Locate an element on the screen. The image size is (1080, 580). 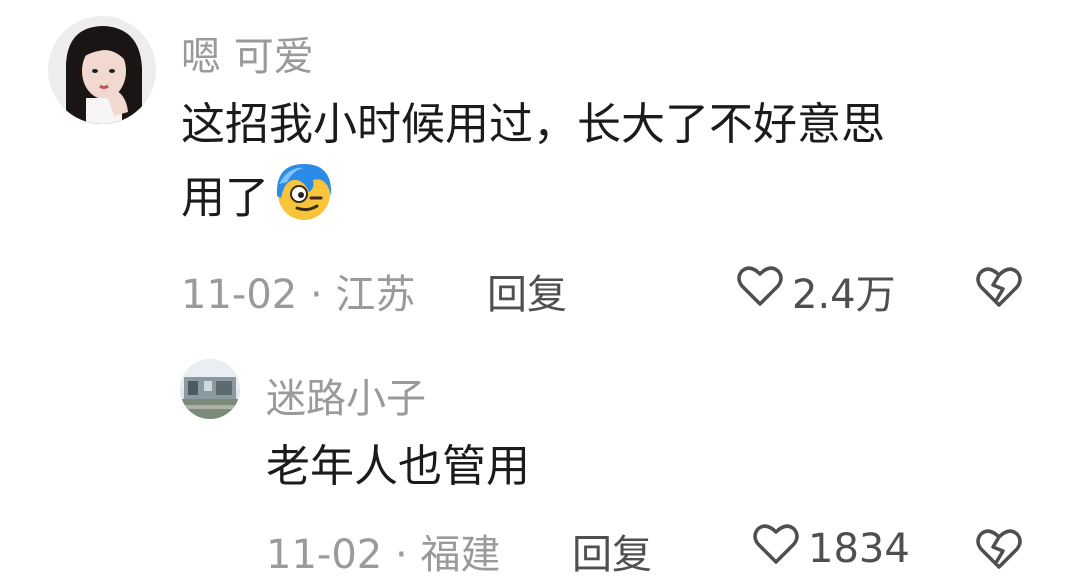
username: 迷路小子 is located at coordinates (346, 395).